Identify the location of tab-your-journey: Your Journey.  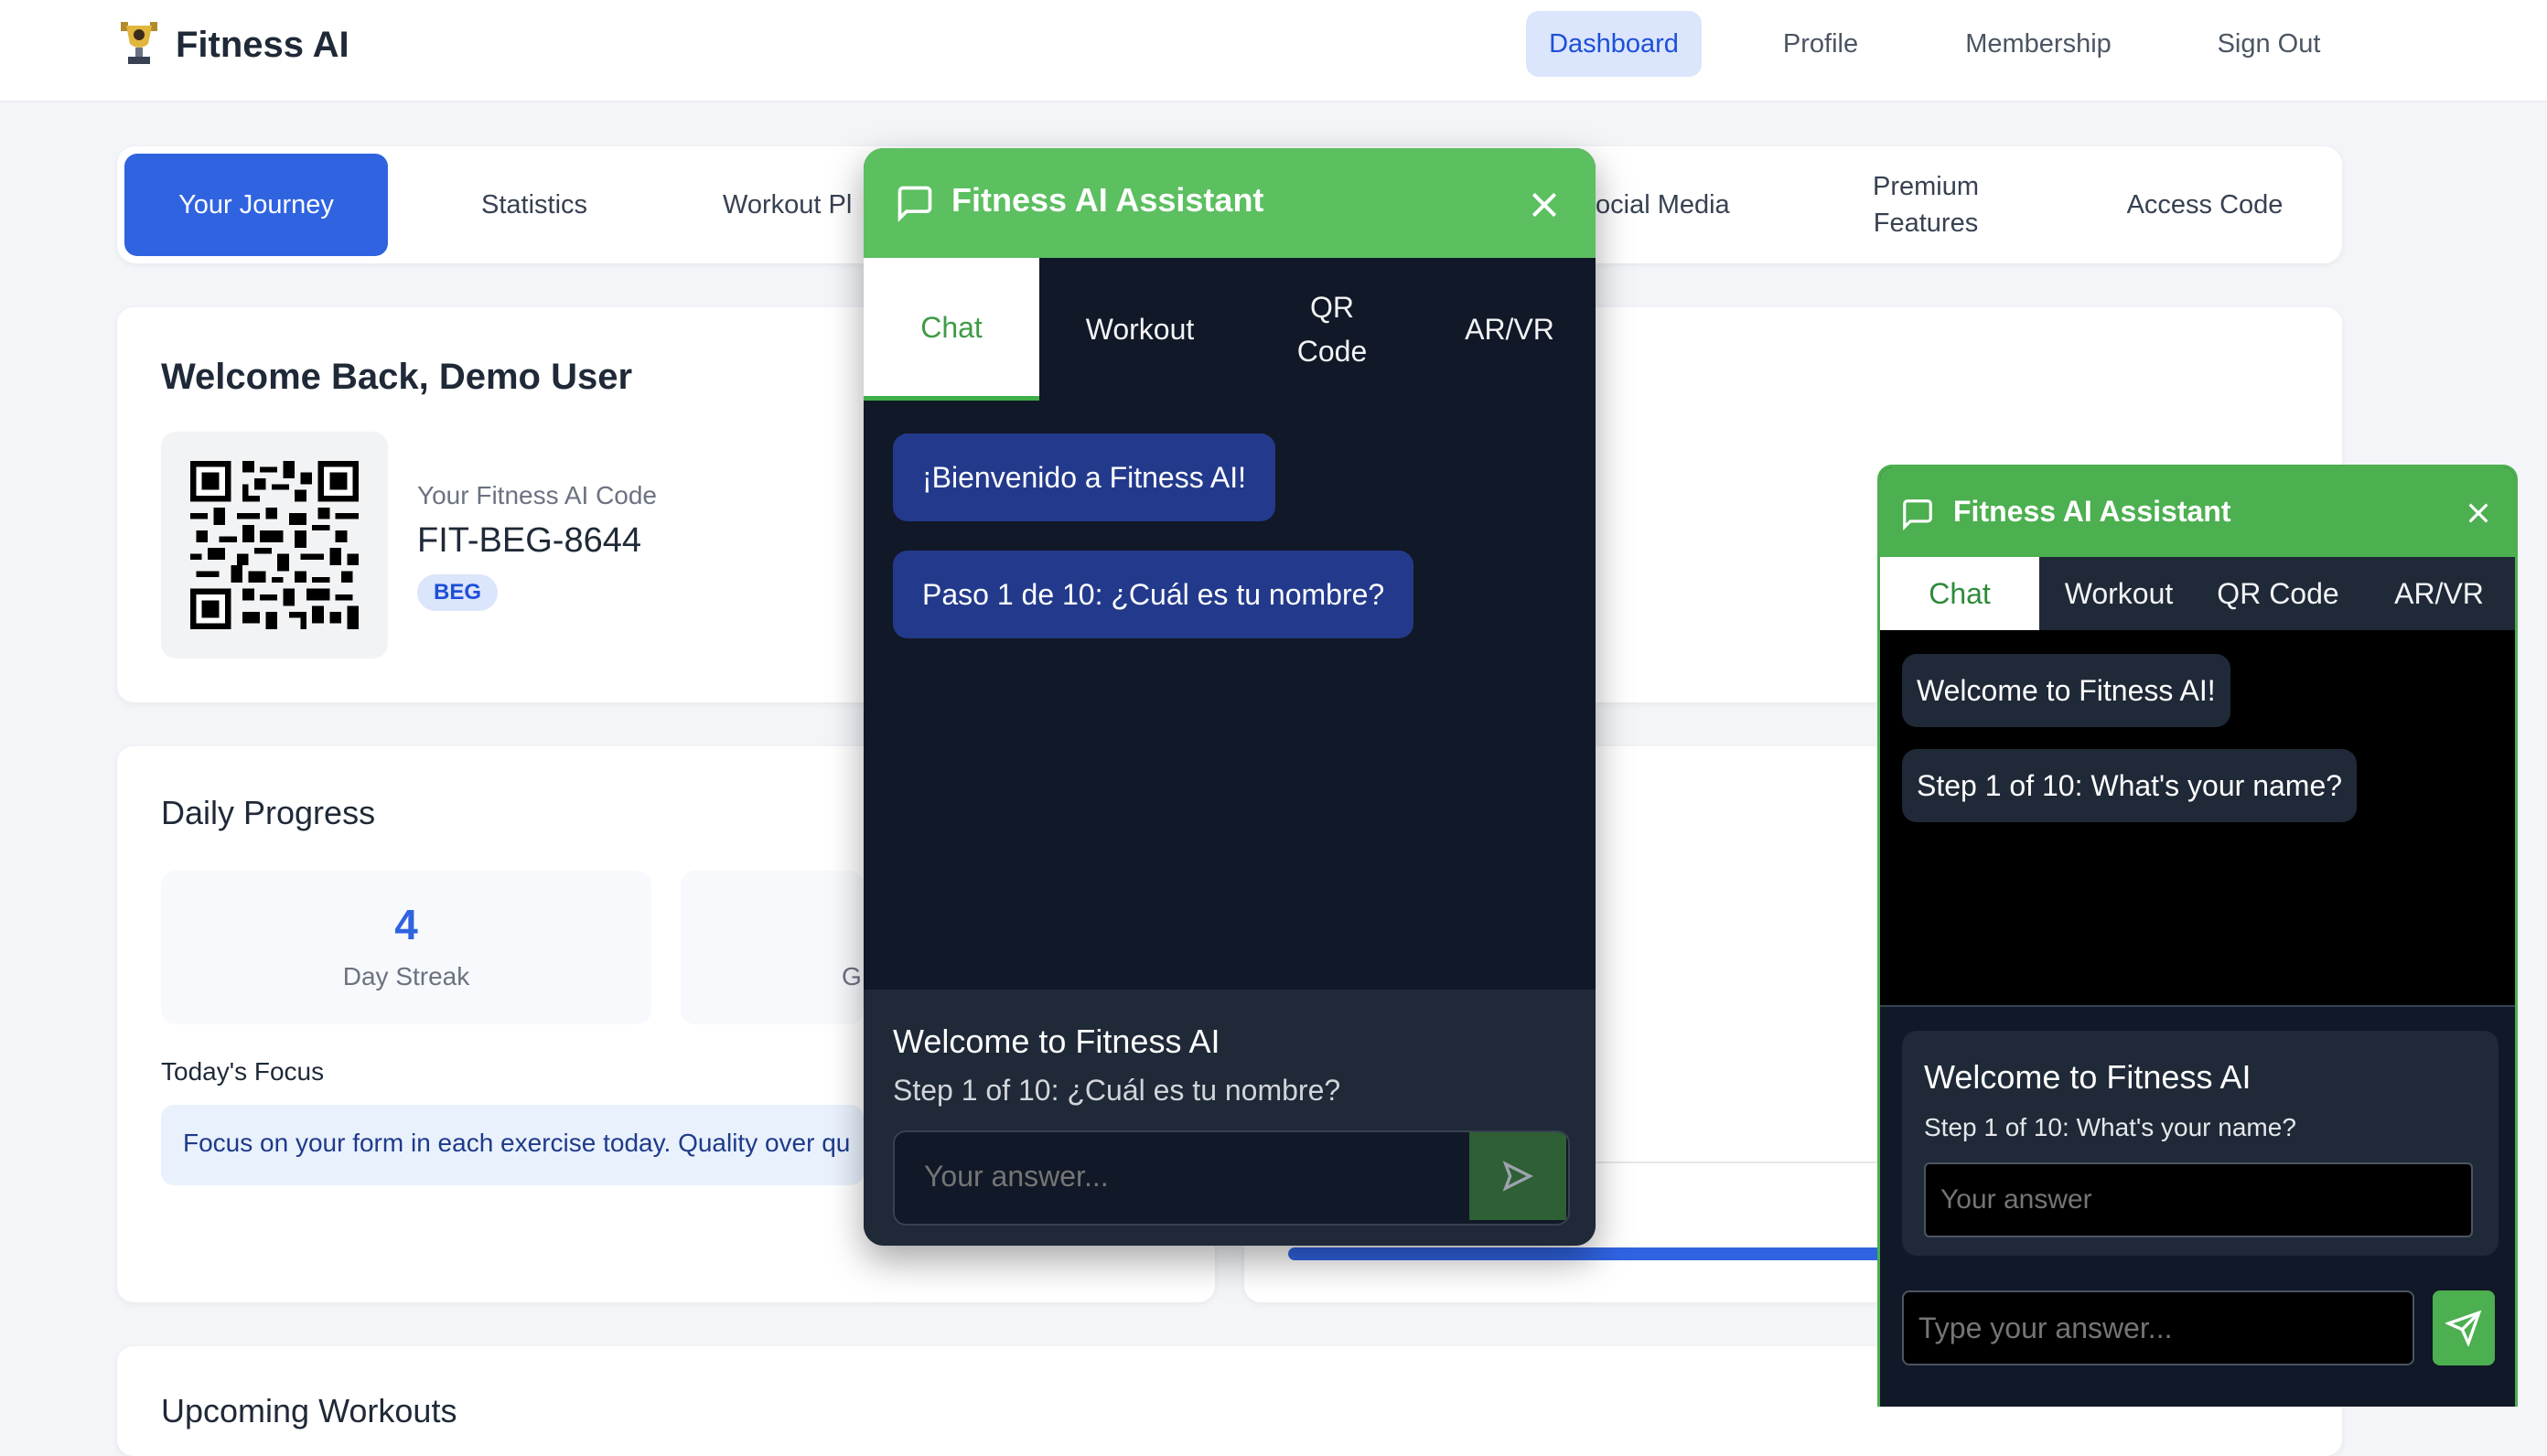
(256, 205).